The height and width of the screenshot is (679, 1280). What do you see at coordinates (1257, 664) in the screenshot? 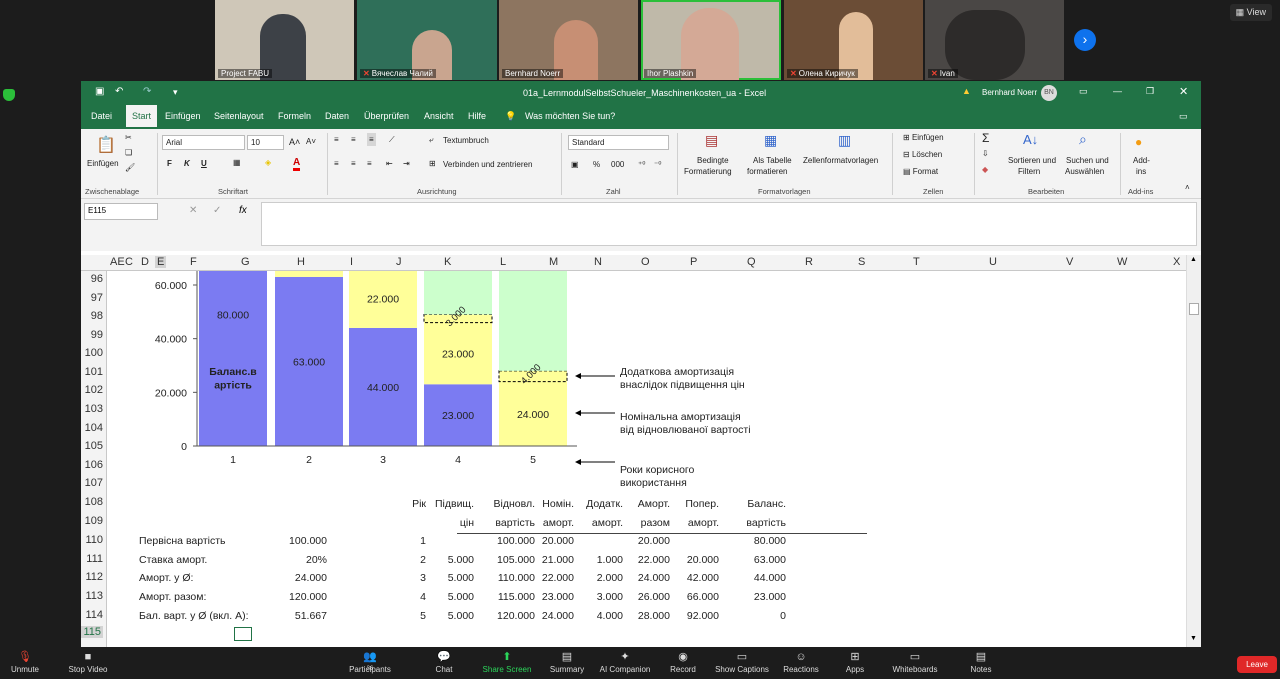
I see `leave-button: Leave` at bounding box center [1257, 664].